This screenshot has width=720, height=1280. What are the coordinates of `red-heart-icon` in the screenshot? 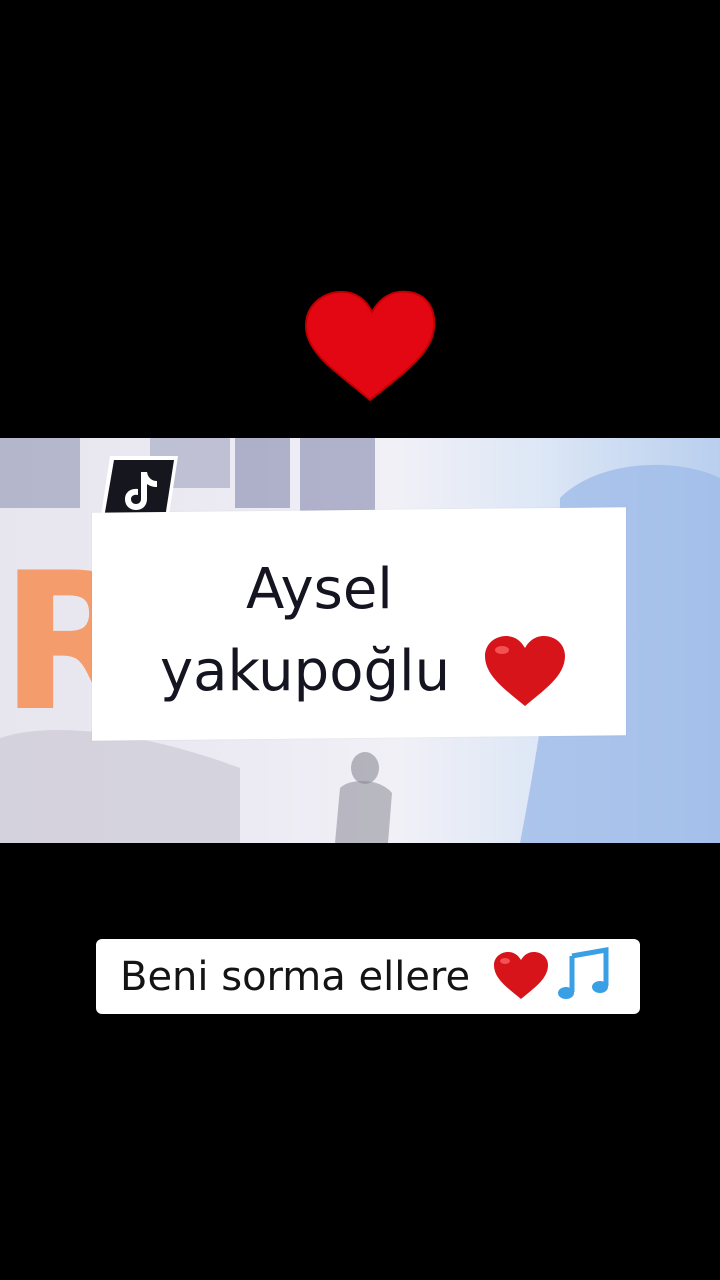 It's located at (370, 346).